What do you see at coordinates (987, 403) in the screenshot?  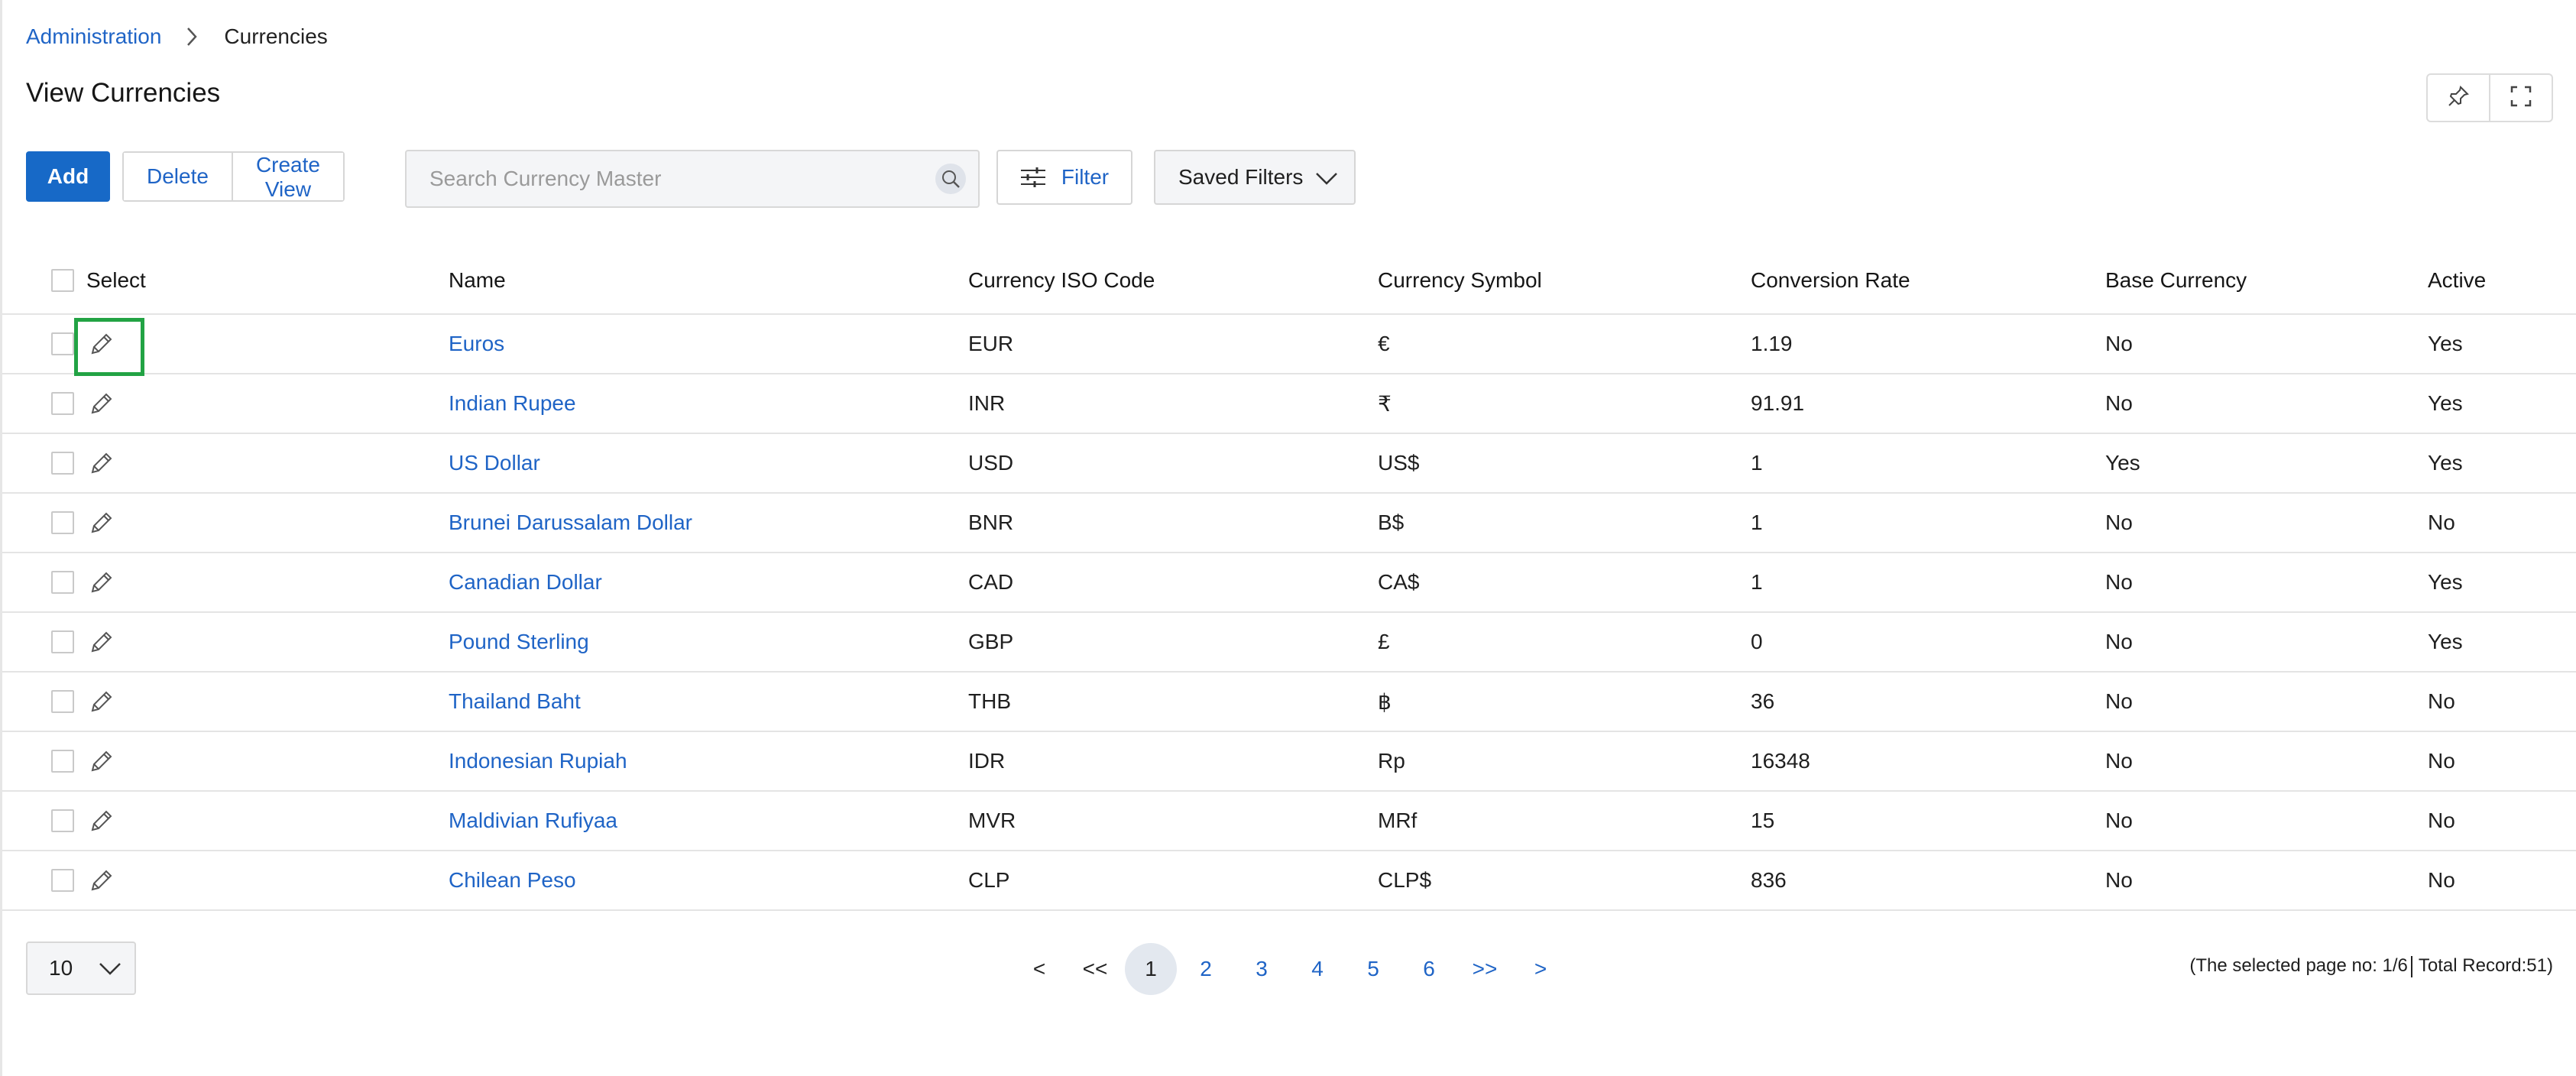 I see `currency-iso-code: INR` at bounding box center [987, 403].